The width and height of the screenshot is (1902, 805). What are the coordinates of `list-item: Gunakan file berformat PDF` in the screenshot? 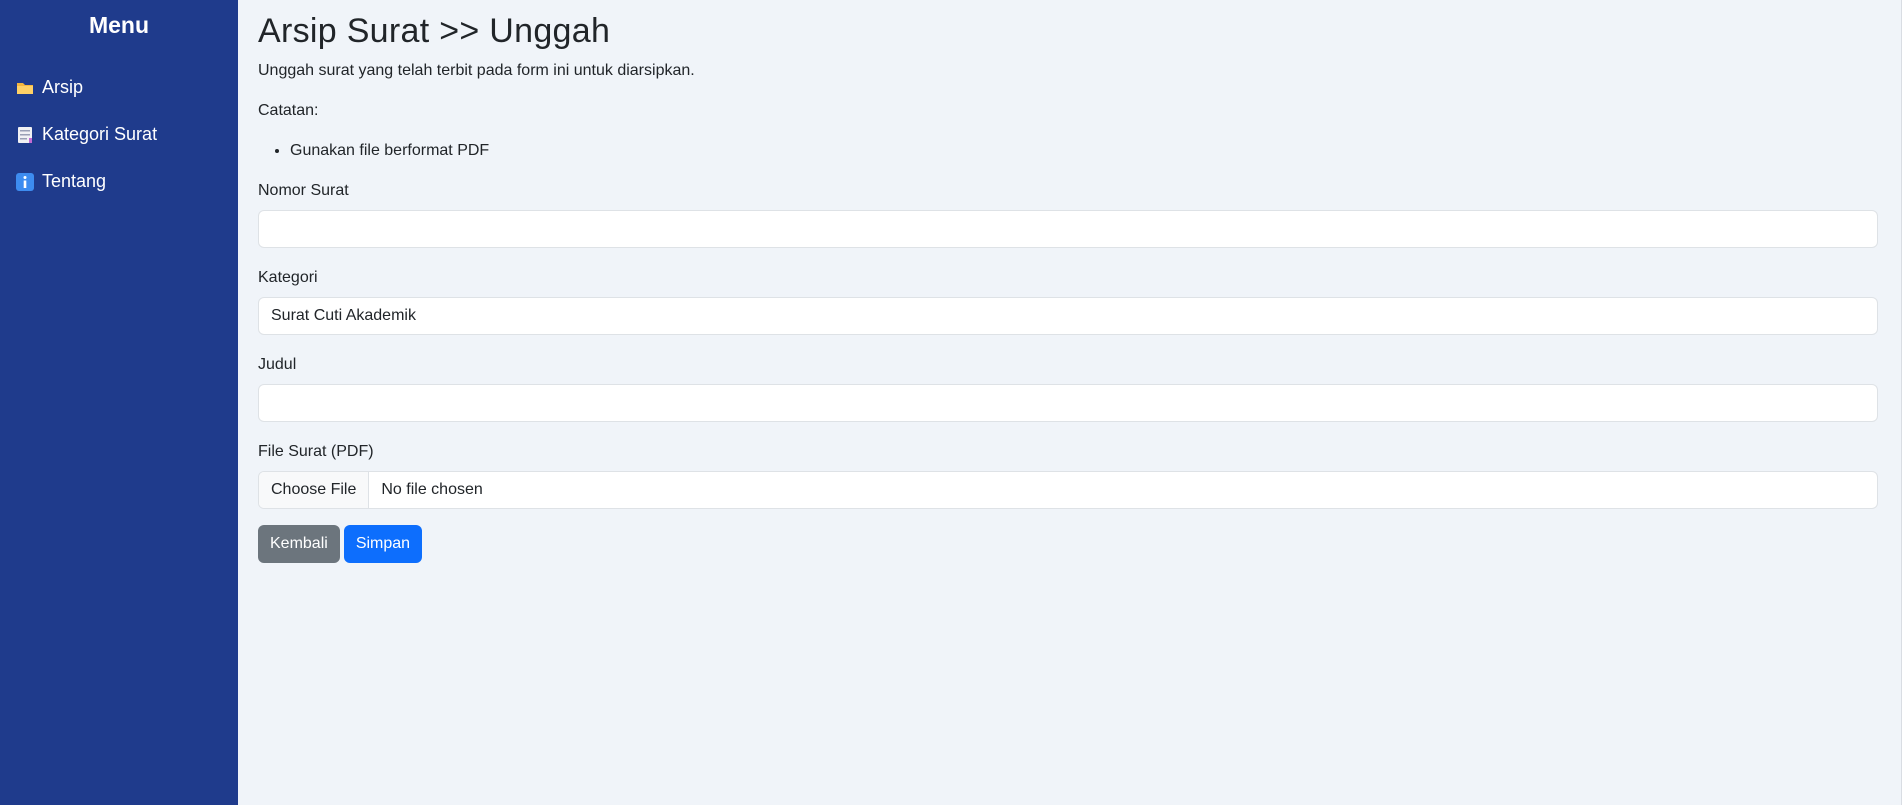 It's located at (1084, 151).